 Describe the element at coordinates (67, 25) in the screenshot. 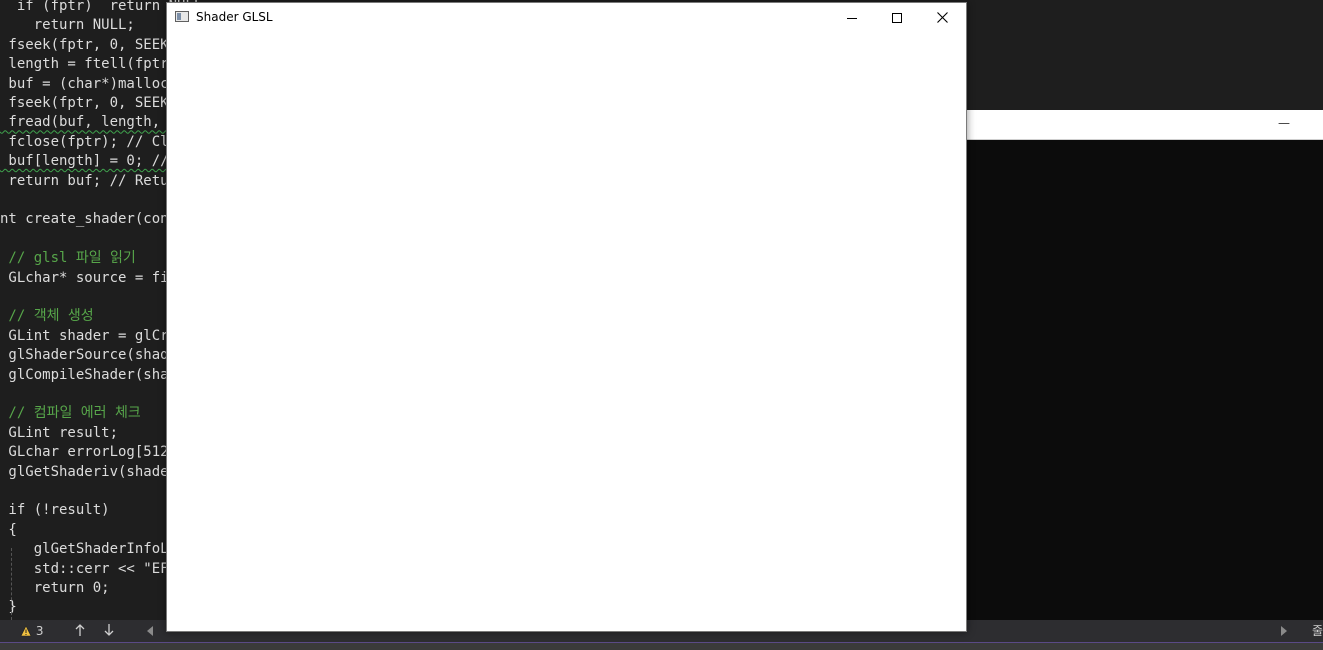

I see `code-line: return NULL;` at that location.